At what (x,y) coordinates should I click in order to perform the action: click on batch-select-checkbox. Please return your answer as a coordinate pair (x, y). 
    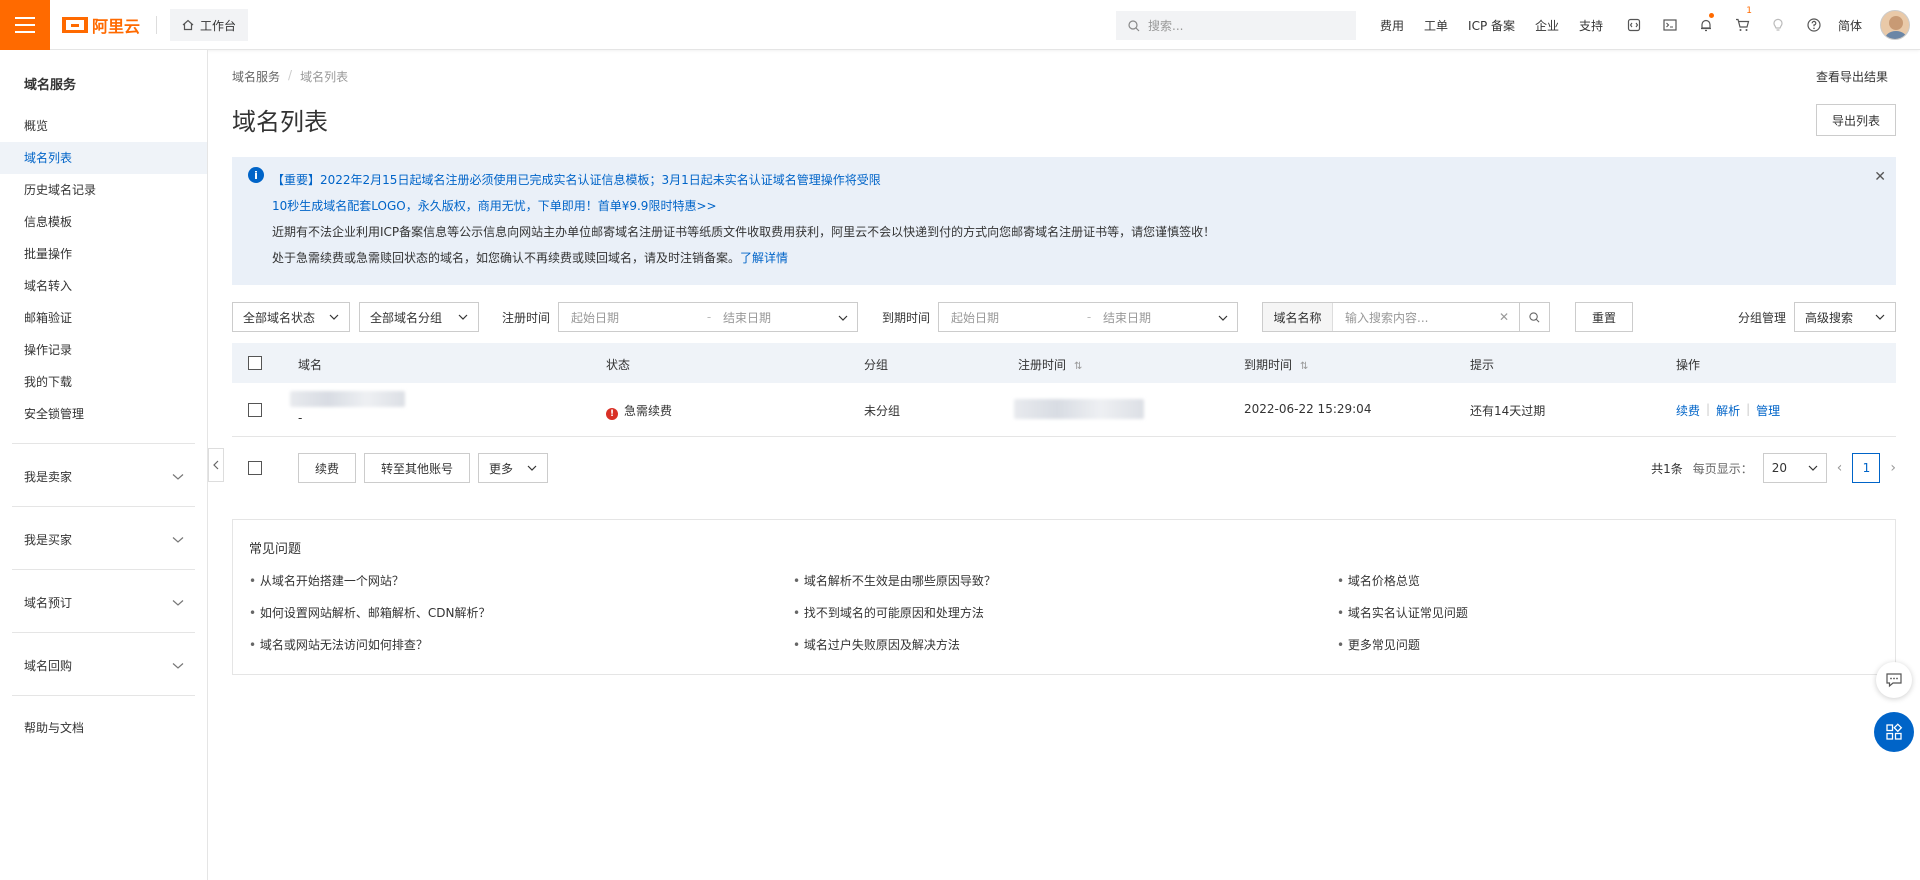
    Looking at the image, I should click on (255, 468).